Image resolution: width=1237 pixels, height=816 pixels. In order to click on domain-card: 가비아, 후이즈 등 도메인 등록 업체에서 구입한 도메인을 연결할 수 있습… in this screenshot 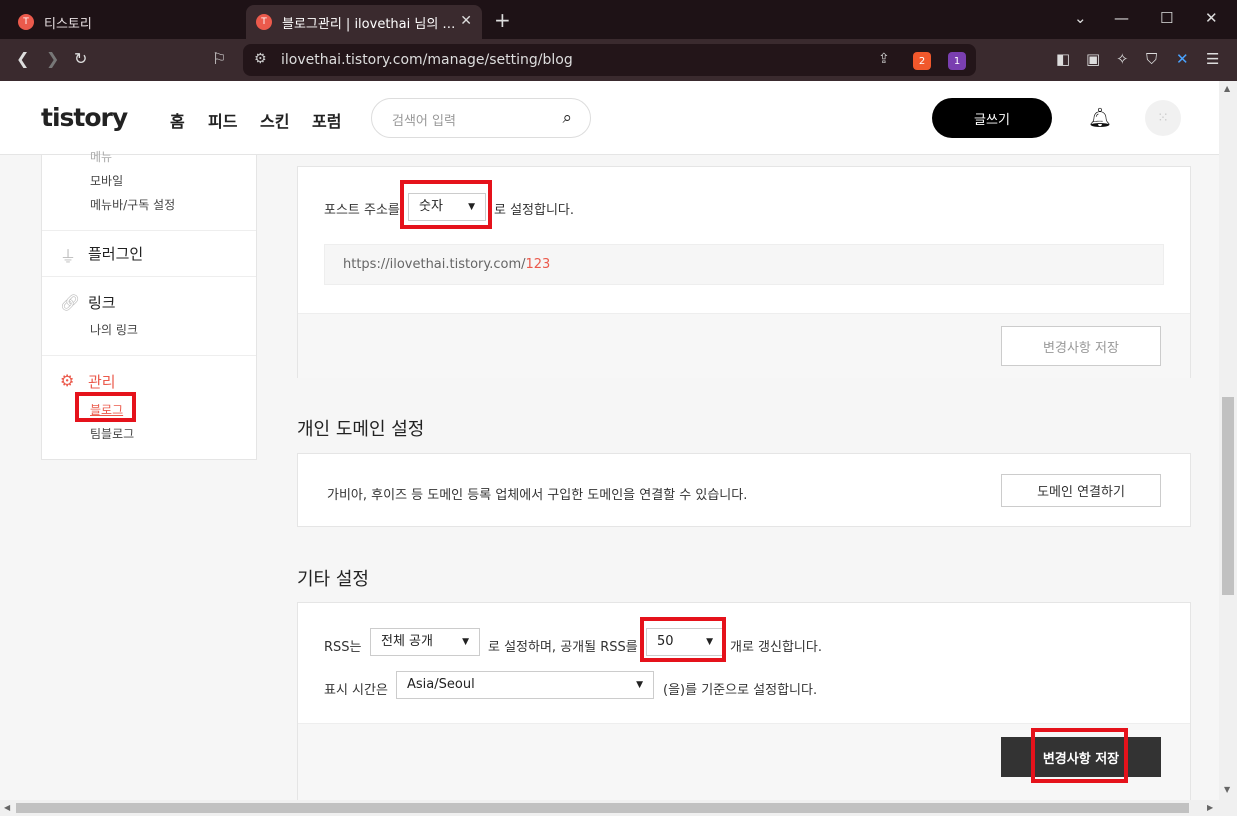, I will do `click(744, 490)`.